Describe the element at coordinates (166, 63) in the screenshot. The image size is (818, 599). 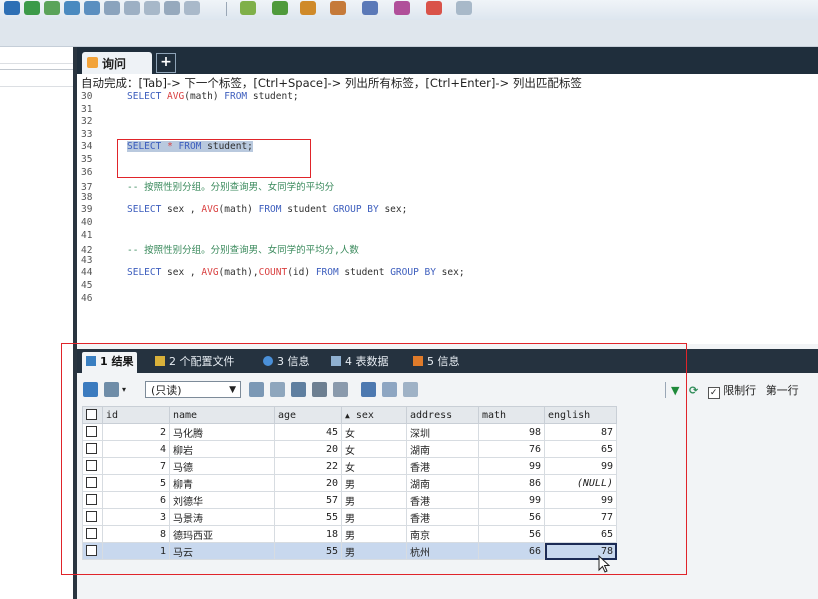
I see `new-query-tab-button: +` at that location.